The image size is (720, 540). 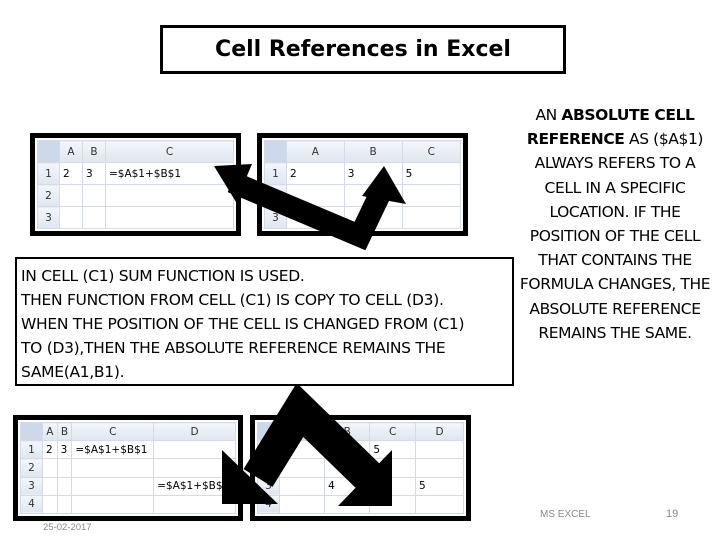 I want to click on bottom-double-arrow, so click(x=307, y=444).